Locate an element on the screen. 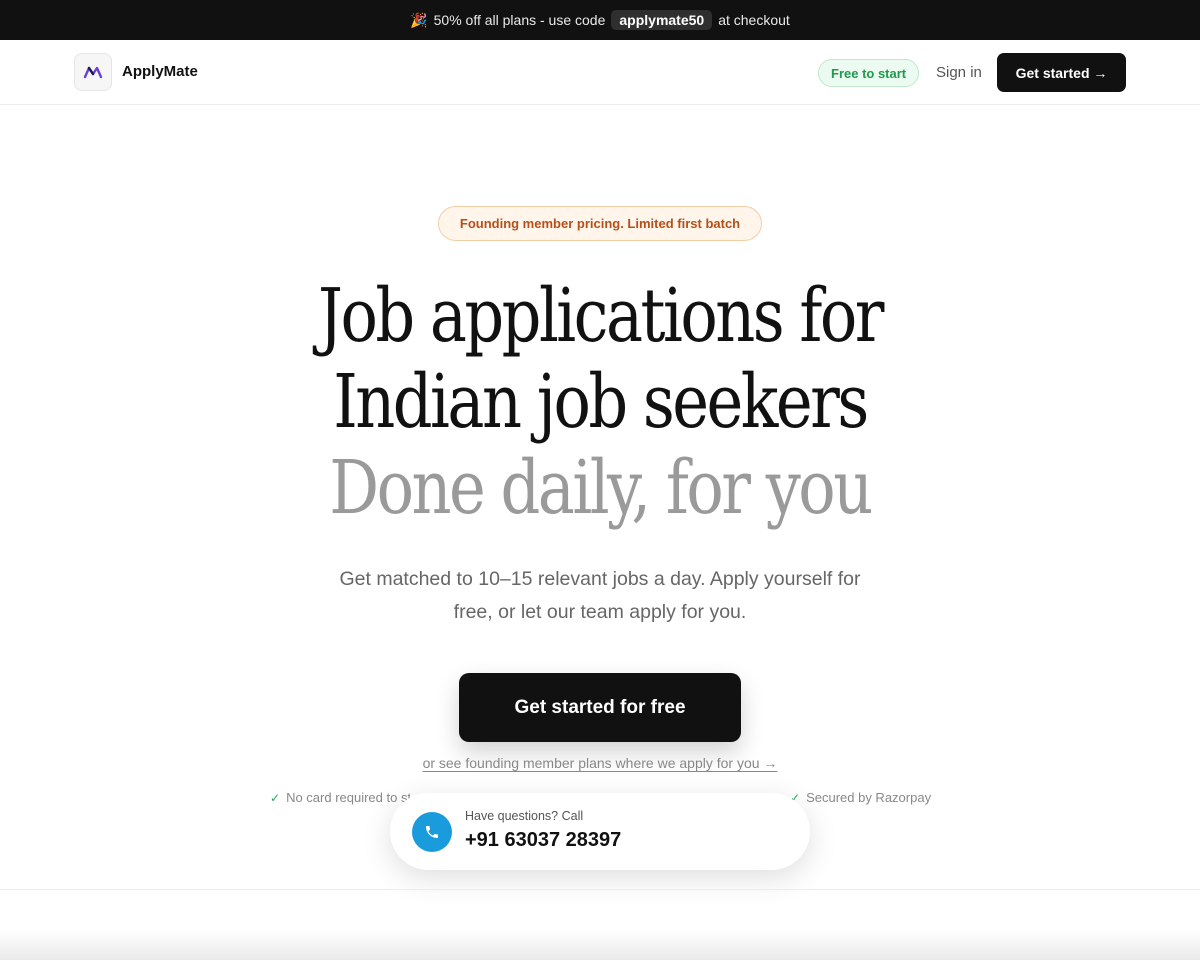 The width and height of the screenshot is (1200, 960). phone-icon is located at coordinates (432, 832).